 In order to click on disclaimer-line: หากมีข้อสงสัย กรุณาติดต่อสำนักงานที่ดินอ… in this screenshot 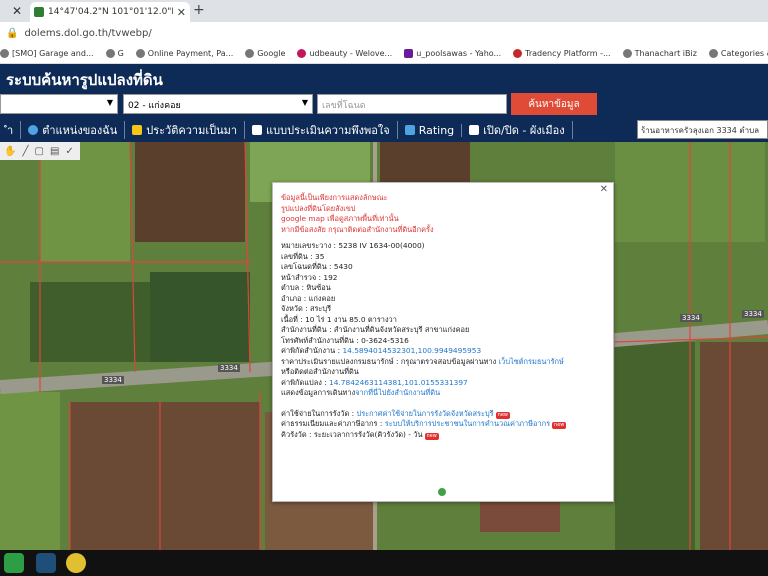, I will do `click(357, 229)`.